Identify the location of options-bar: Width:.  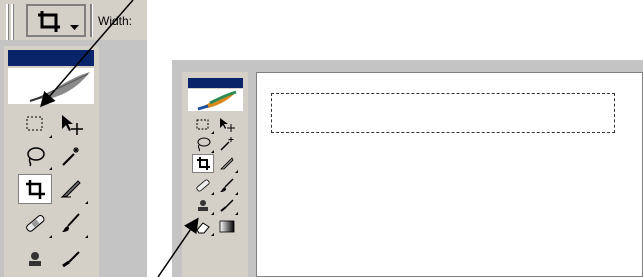
(73, 20).